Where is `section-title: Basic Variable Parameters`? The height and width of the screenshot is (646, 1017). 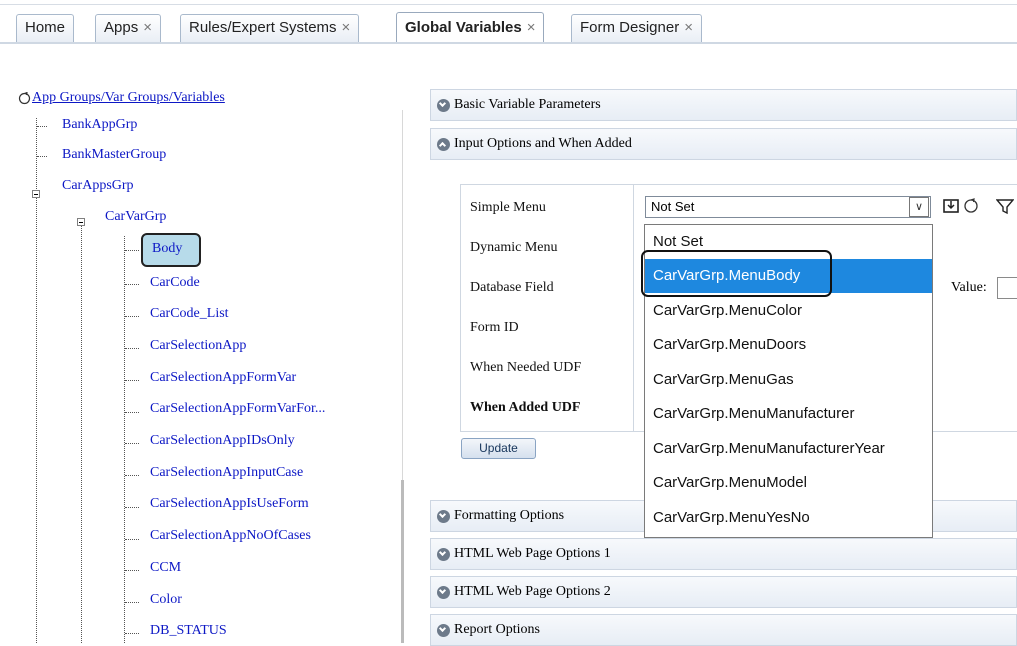 section-title: Basic Variable Parameters is located at coordinates (527, 104).